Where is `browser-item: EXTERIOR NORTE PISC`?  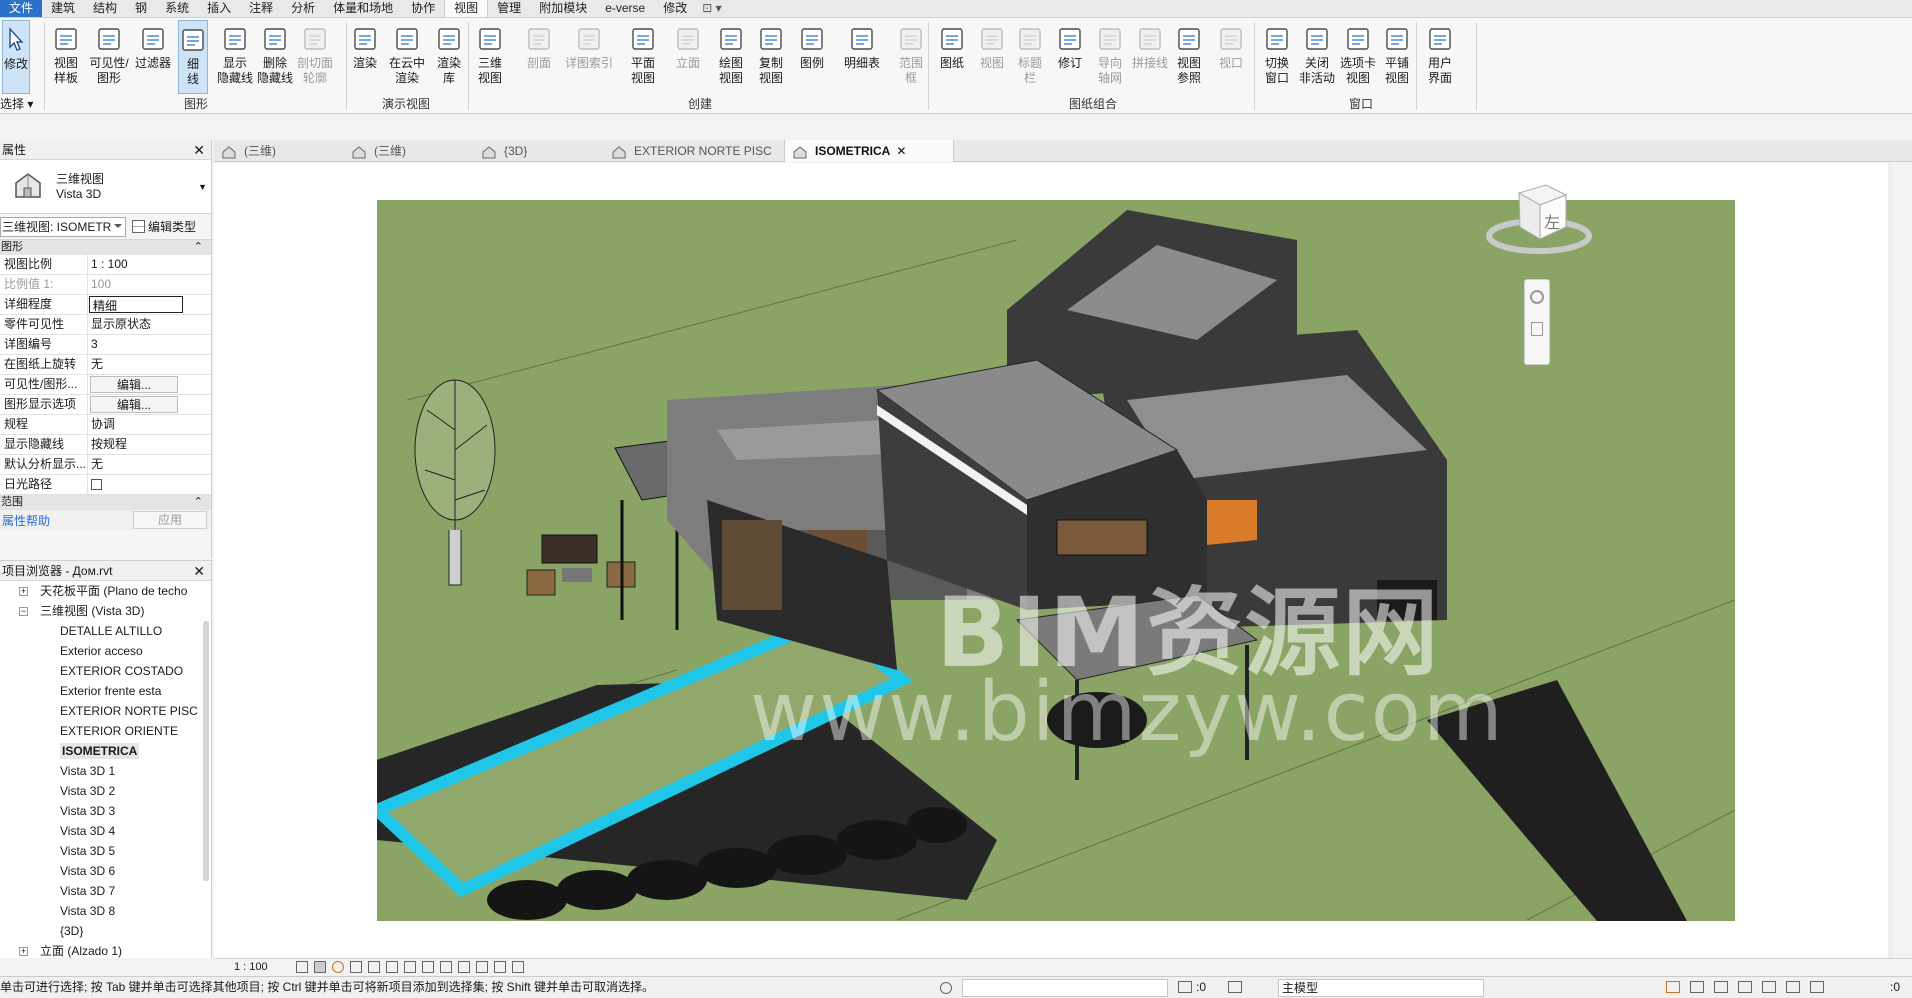
browser-item: EXTERIOR NORTE PISC is located at coordinates (105, 711).